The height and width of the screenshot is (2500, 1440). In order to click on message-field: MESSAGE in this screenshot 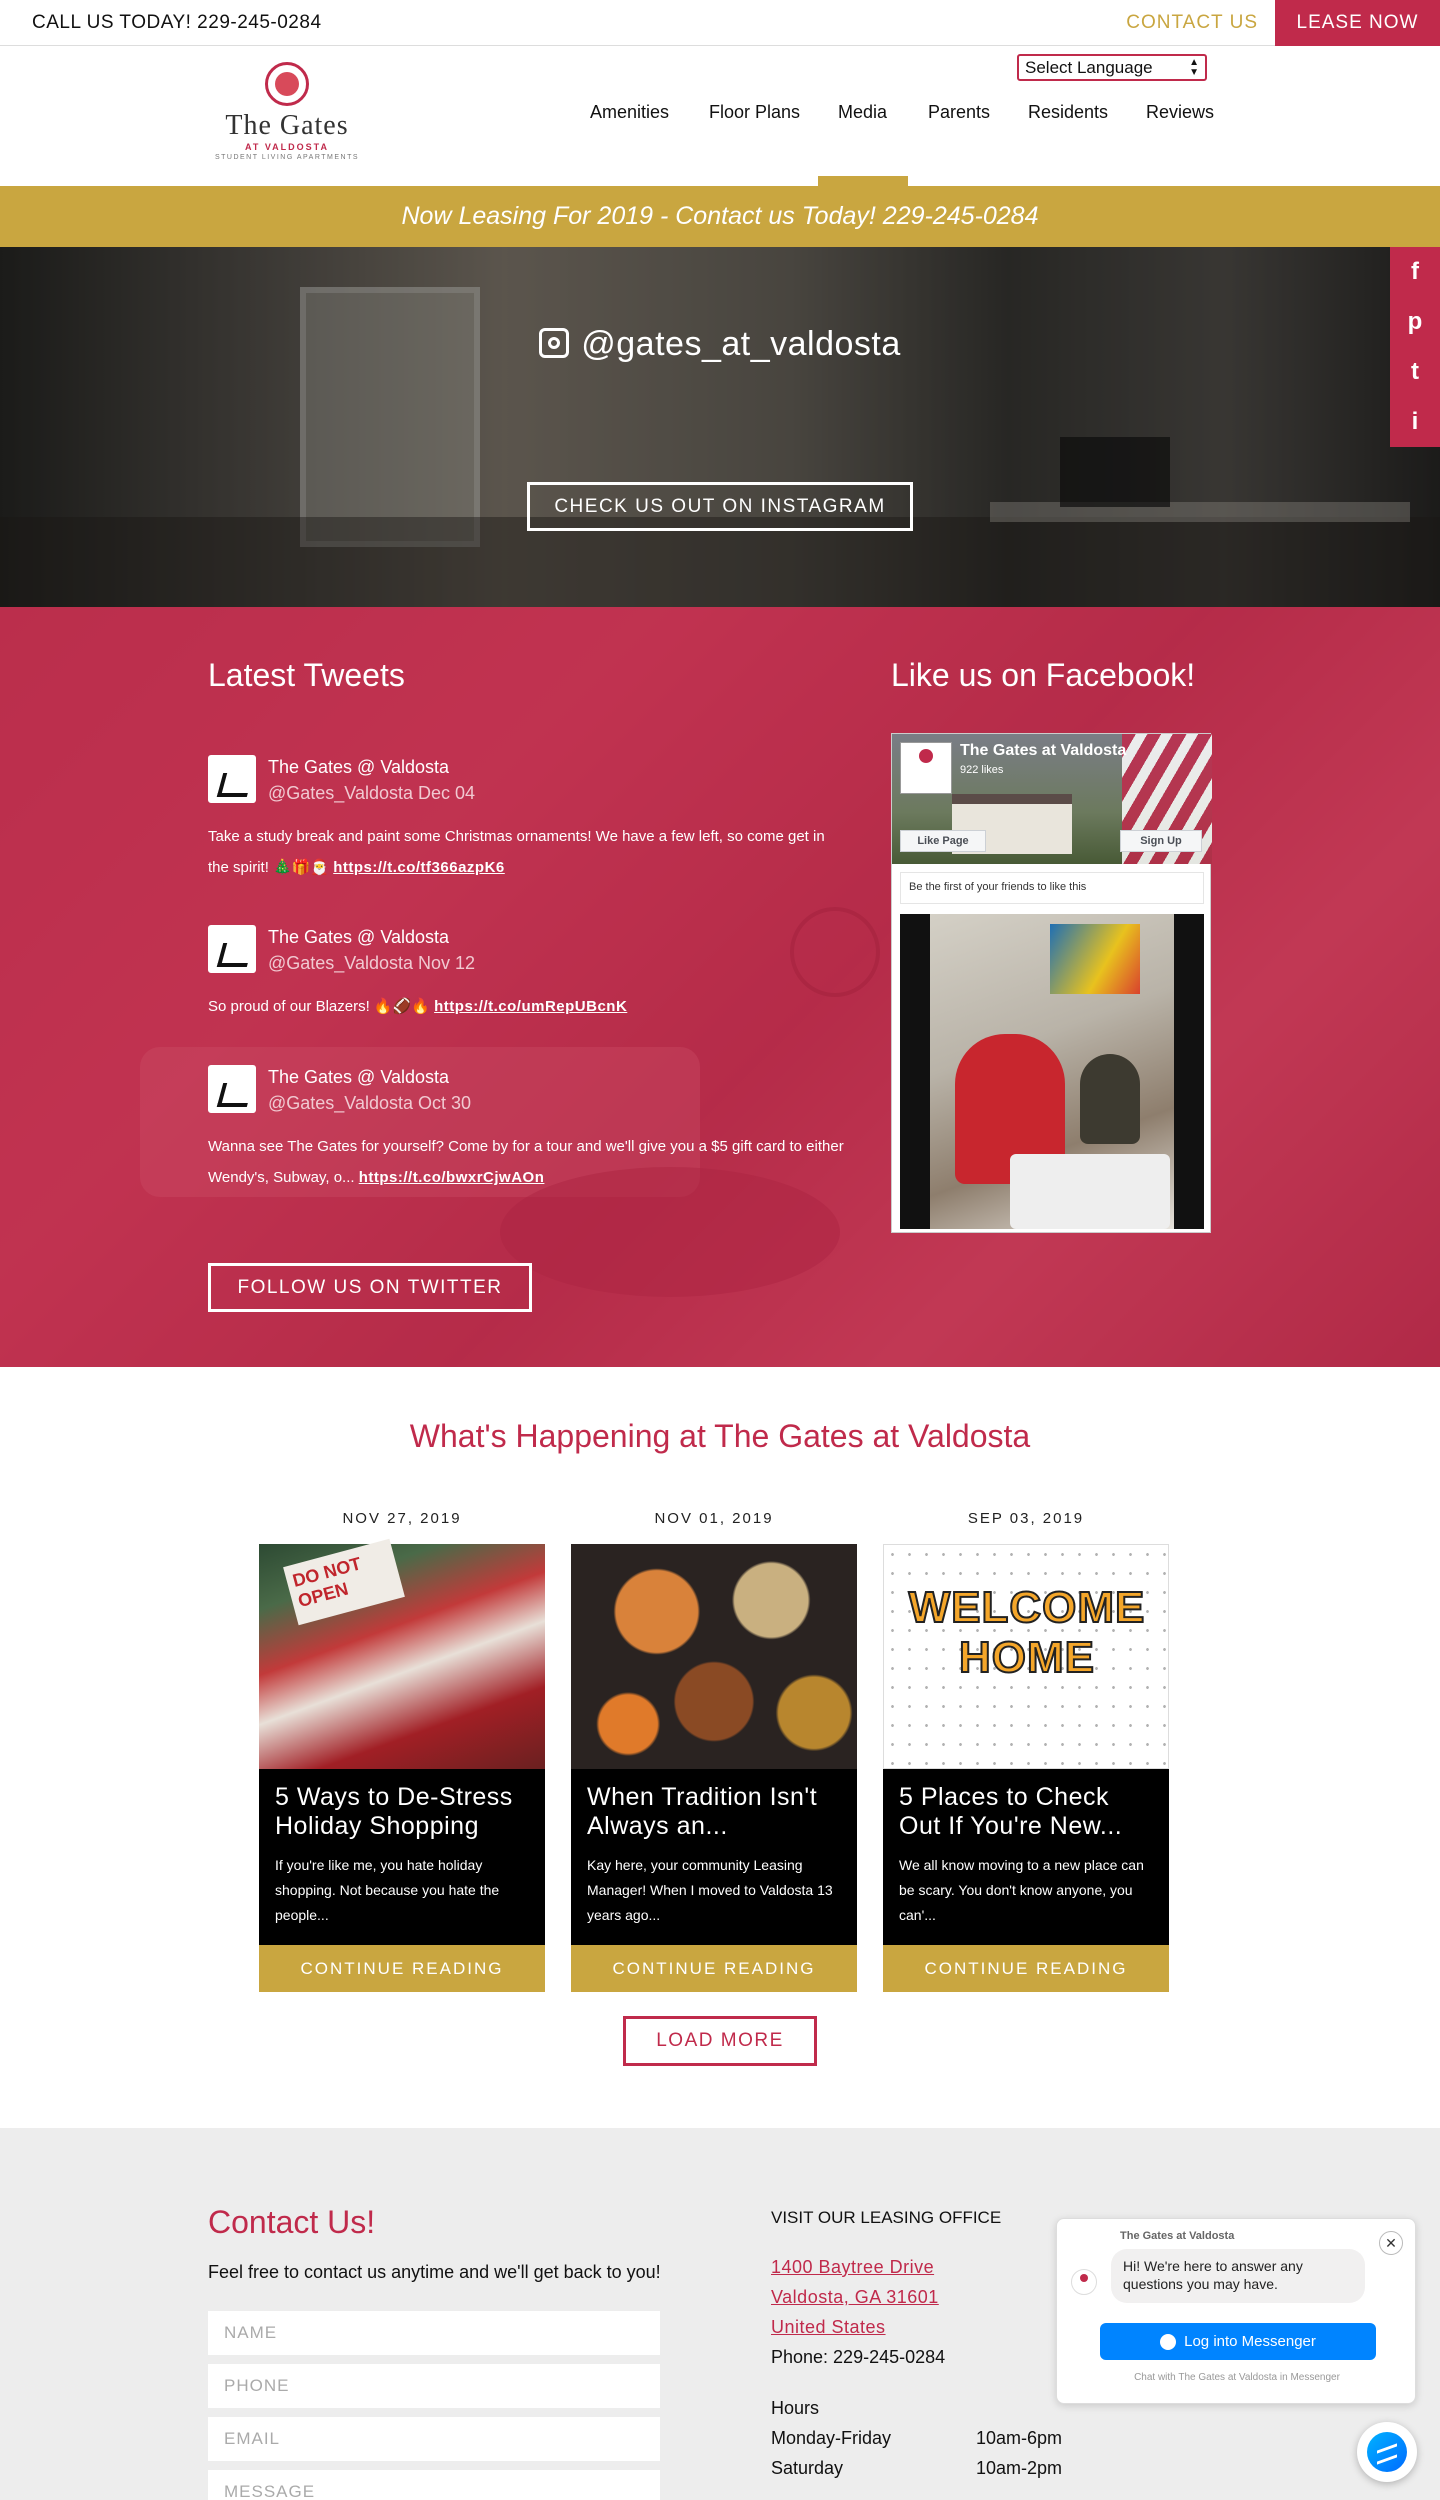, I will do `click(434, 2485)`.